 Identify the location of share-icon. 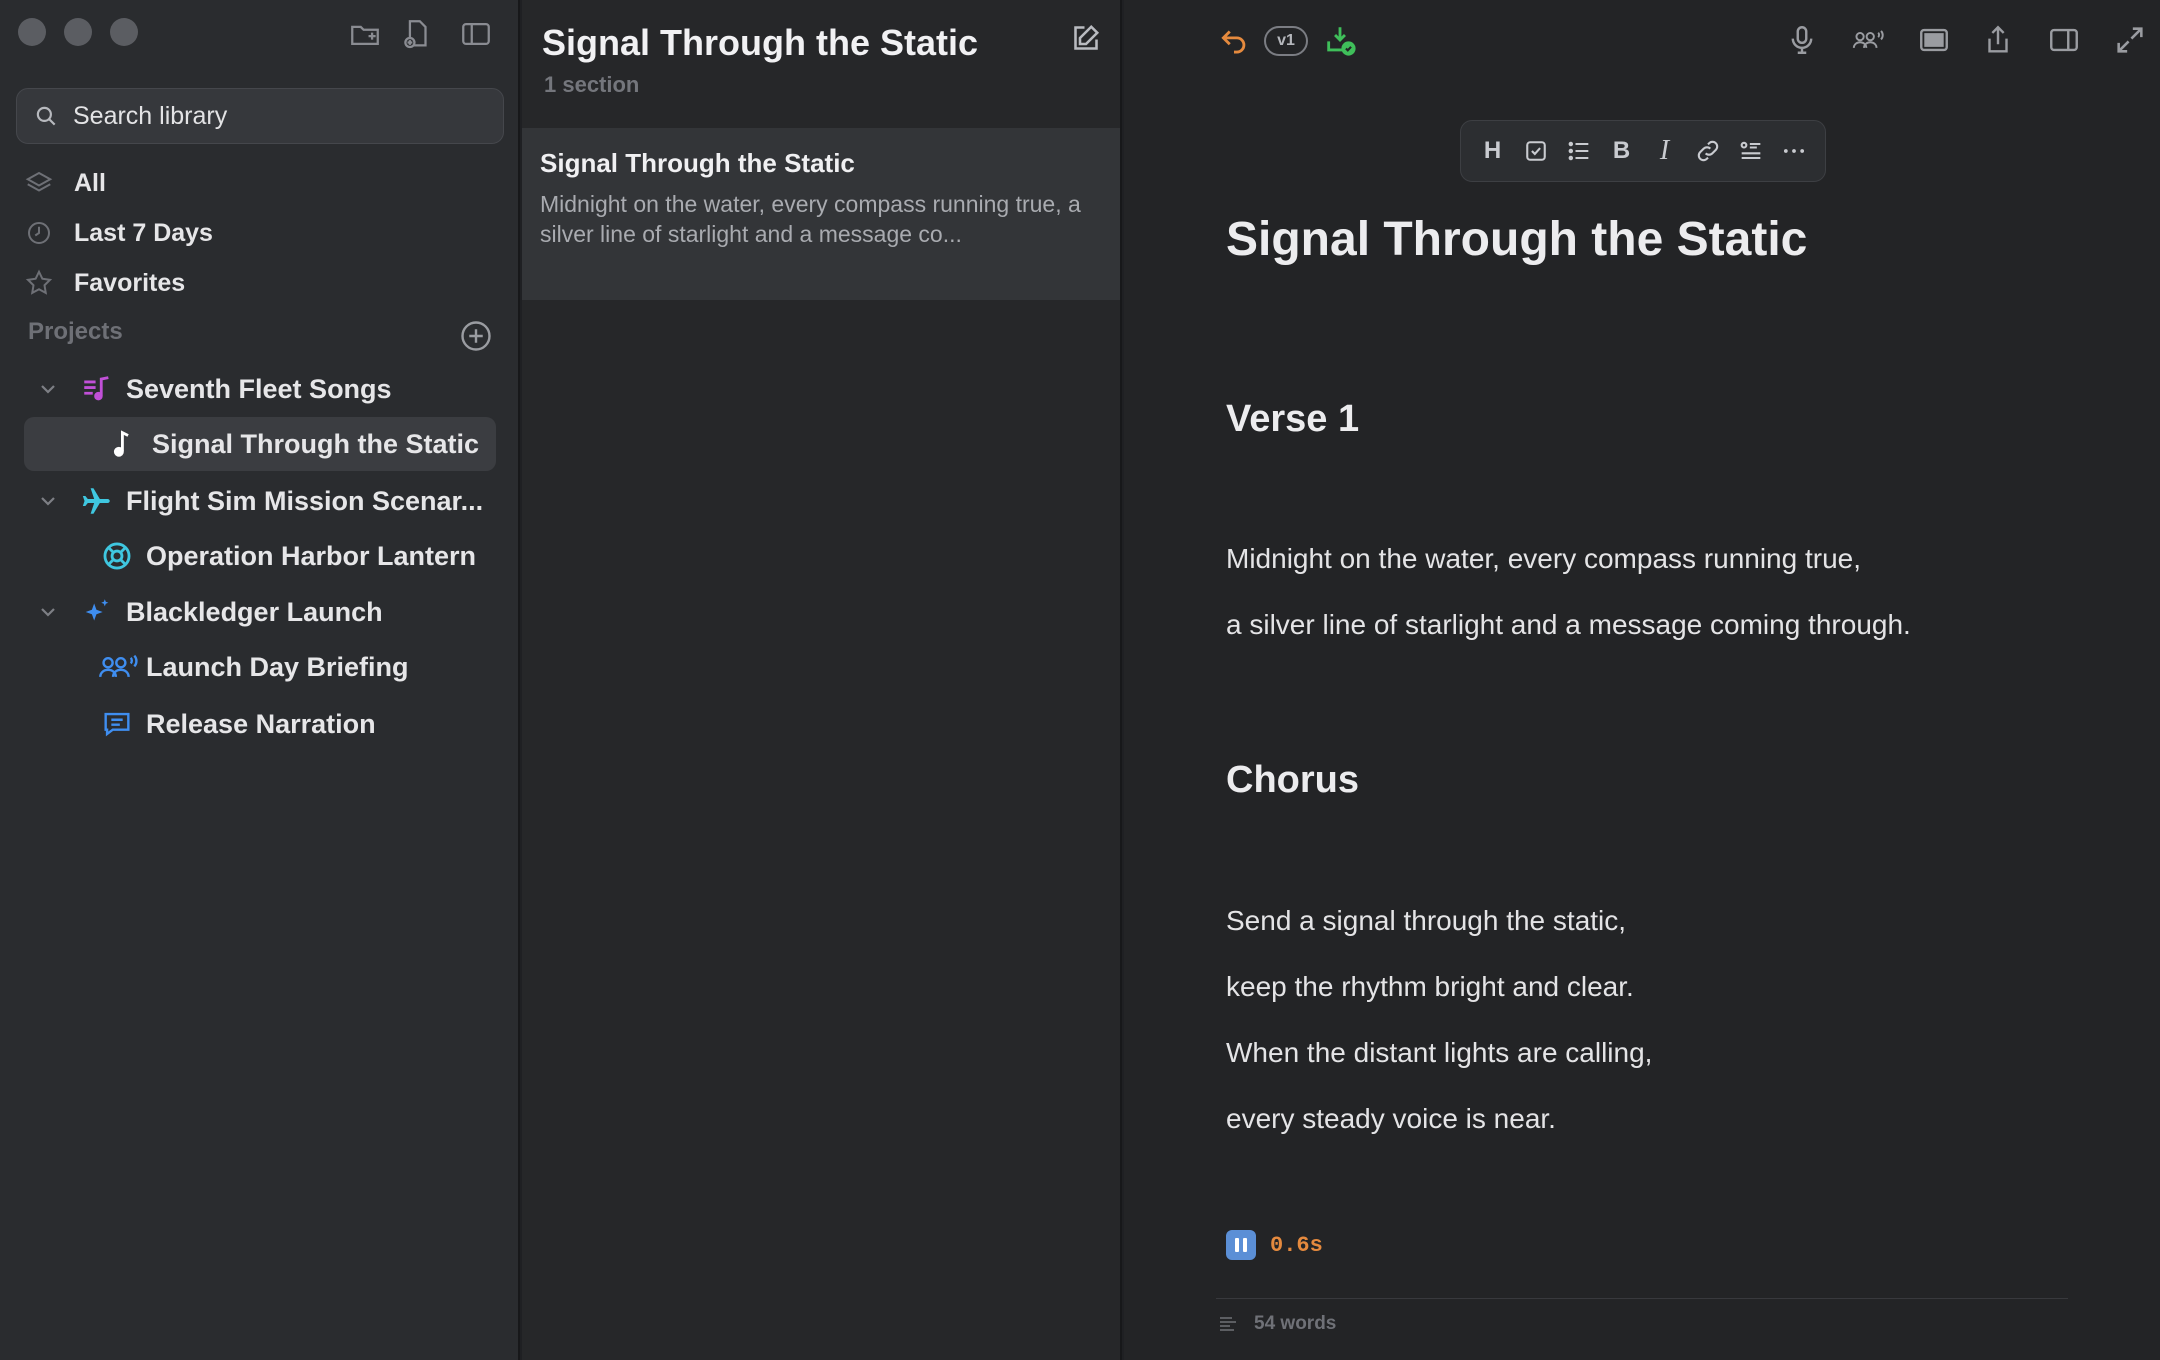
(1998, 40).